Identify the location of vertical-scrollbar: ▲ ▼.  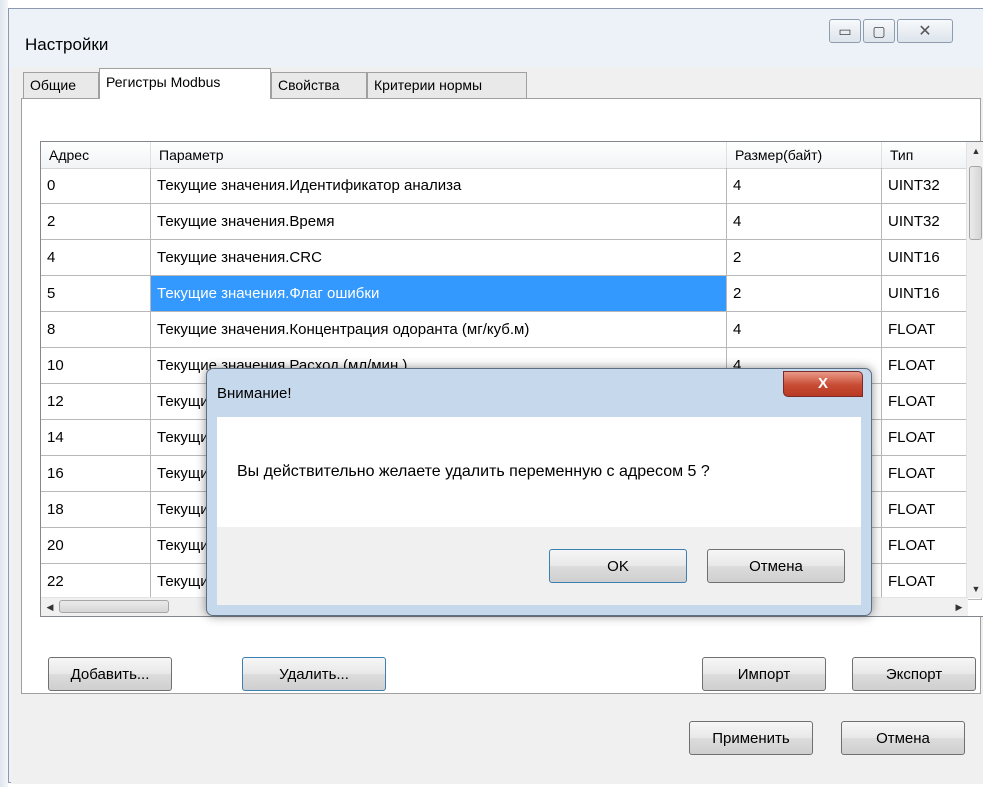
(974, 370).